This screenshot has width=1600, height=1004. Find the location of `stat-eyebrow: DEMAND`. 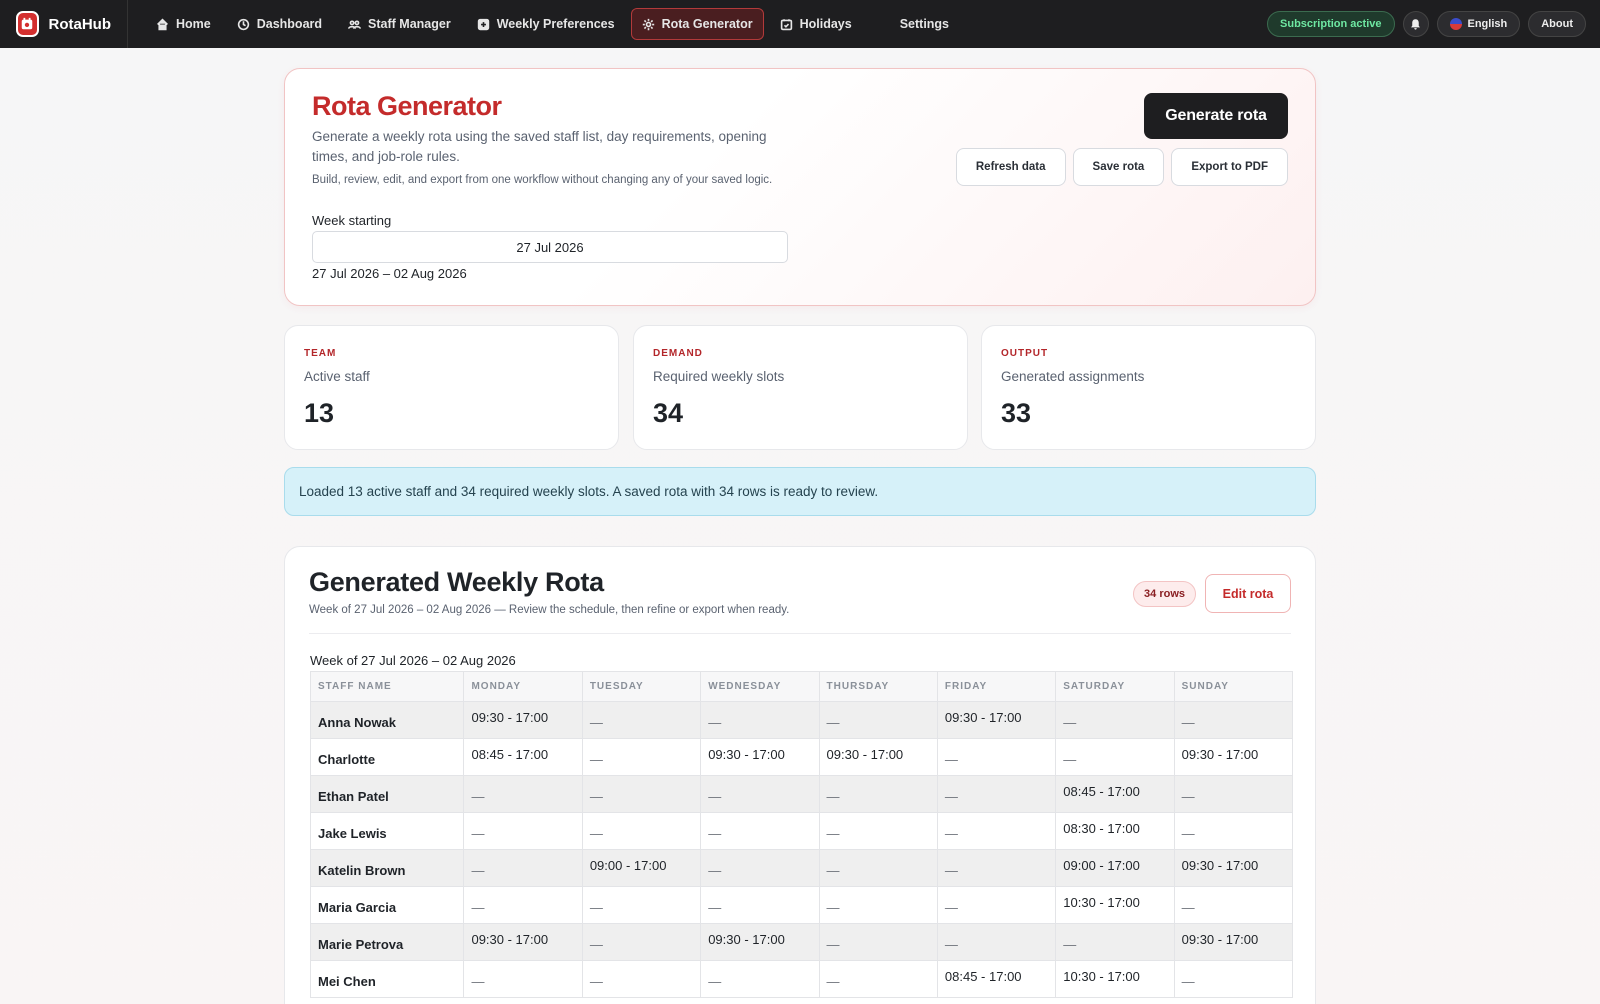

stat-eyebrow: DEMAND is located at coordinates (678, 353).